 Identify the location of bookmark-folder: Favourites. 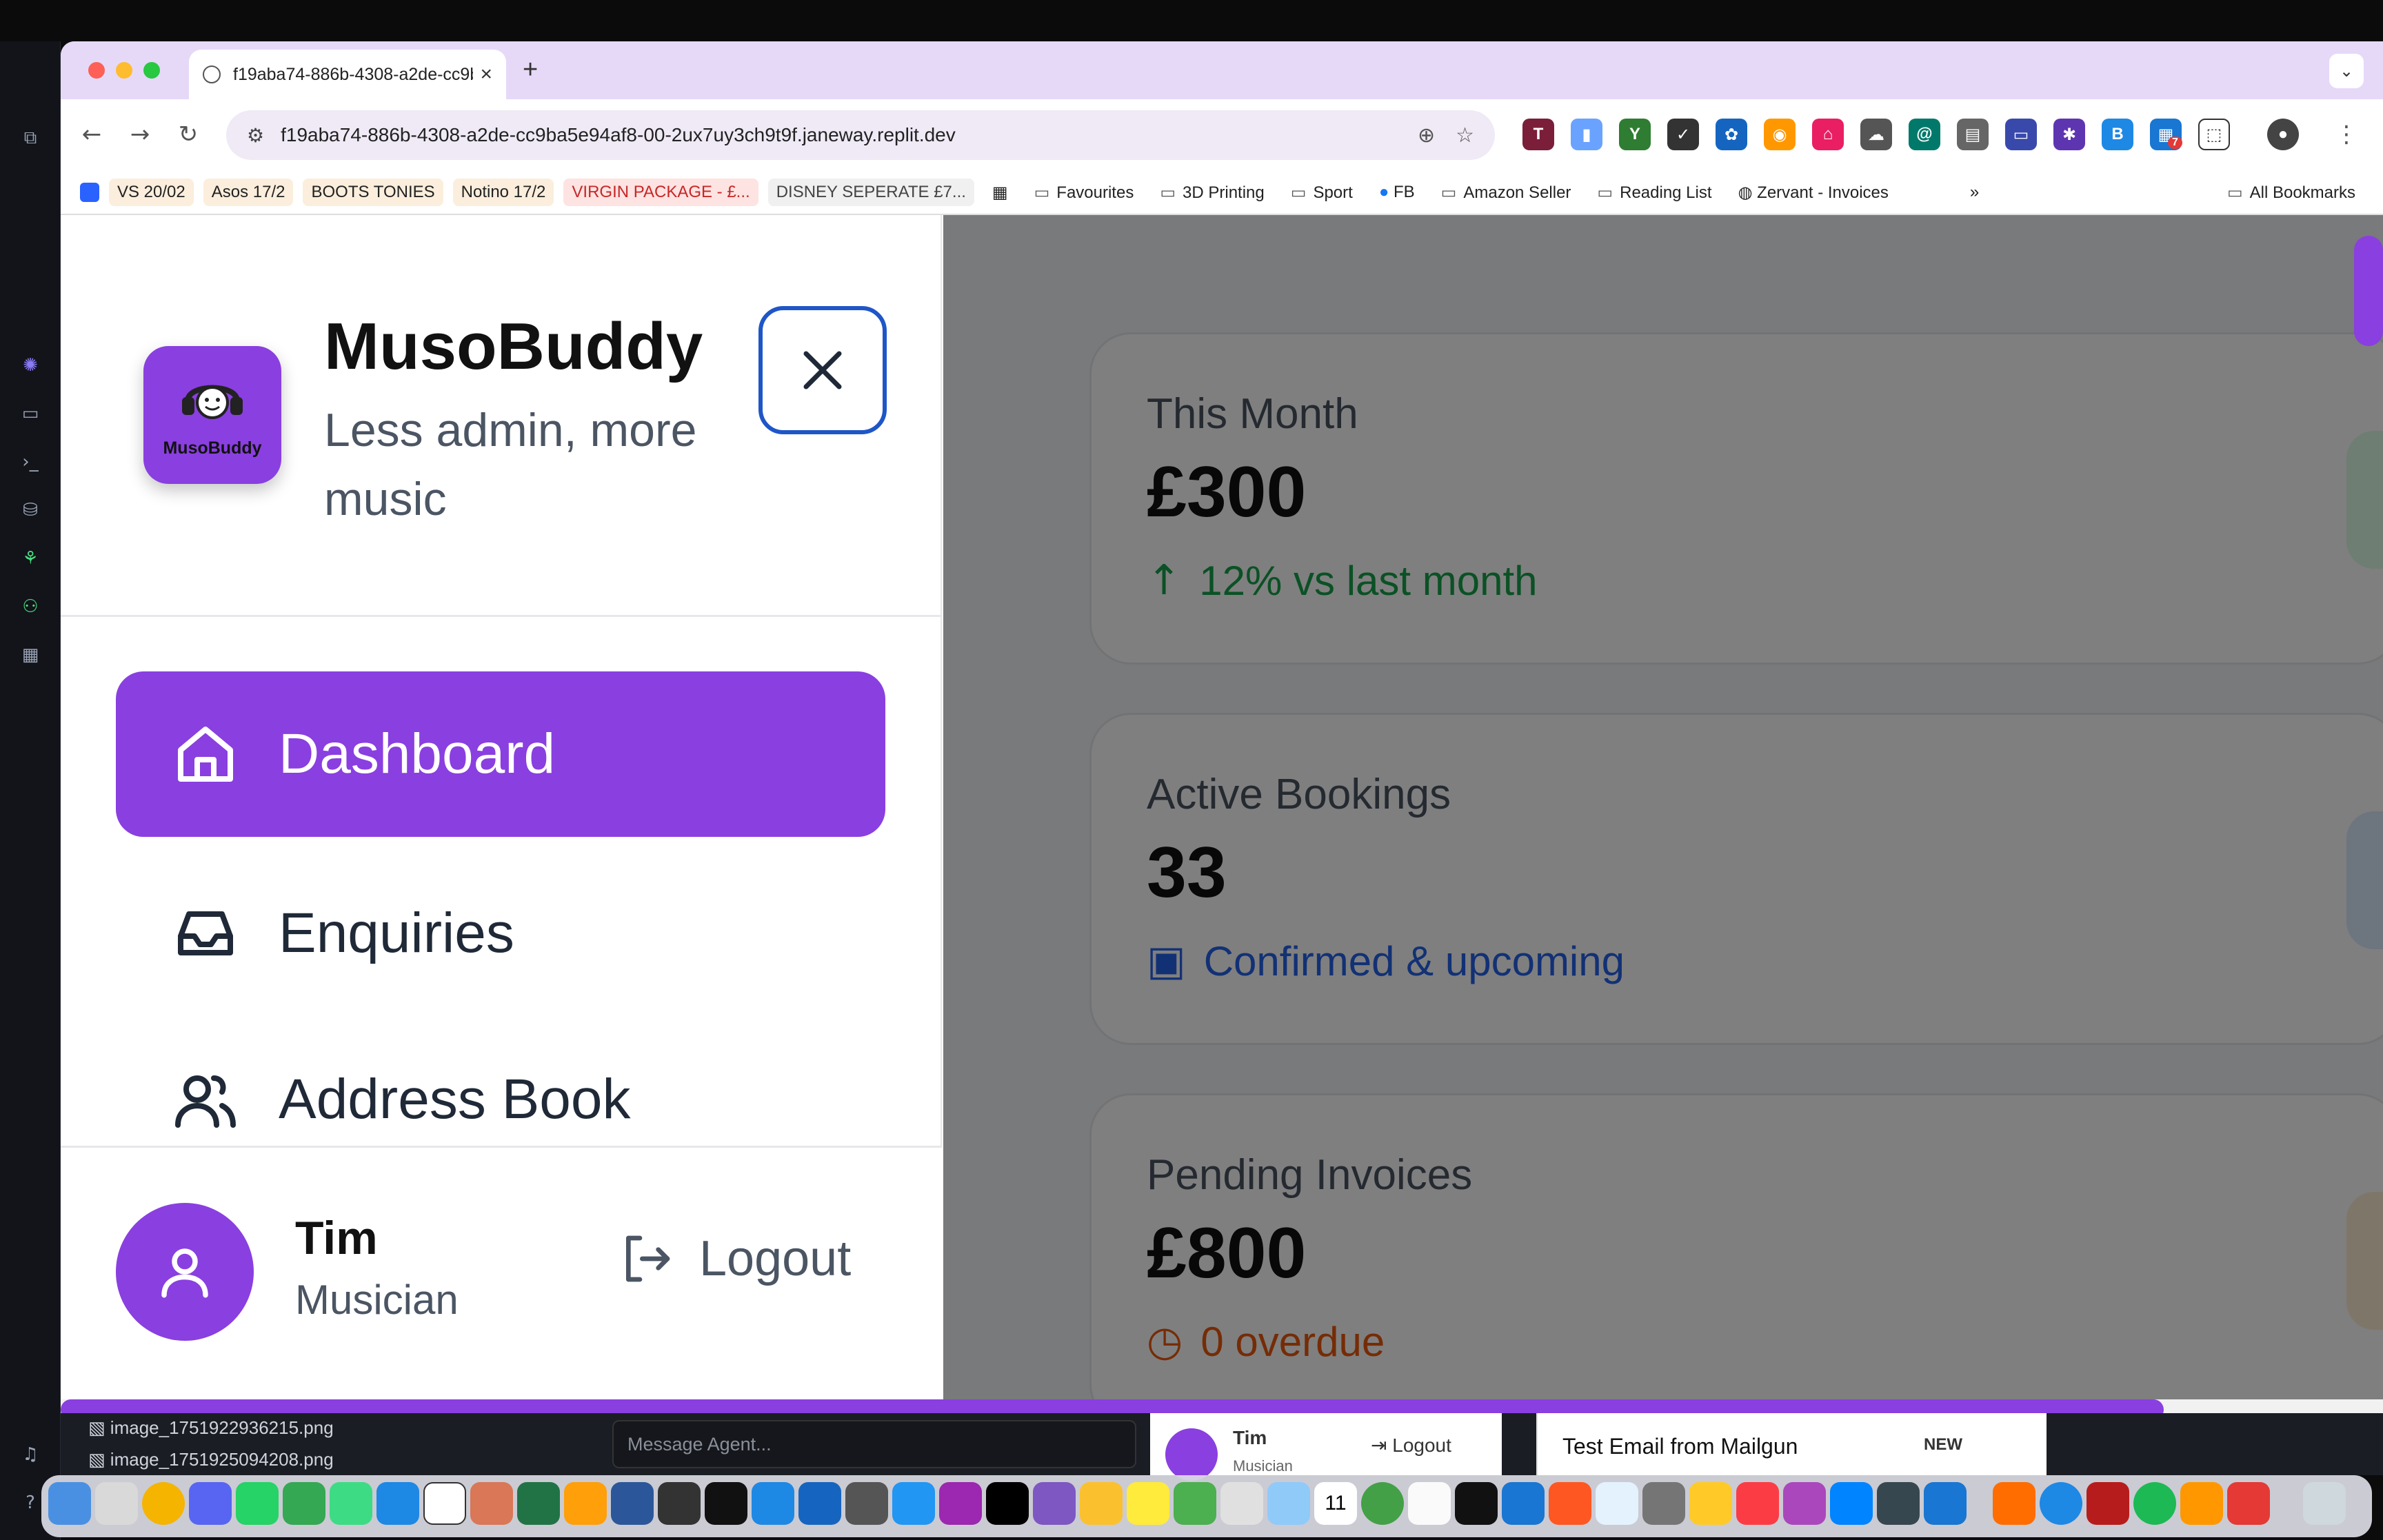
(1084, 193).